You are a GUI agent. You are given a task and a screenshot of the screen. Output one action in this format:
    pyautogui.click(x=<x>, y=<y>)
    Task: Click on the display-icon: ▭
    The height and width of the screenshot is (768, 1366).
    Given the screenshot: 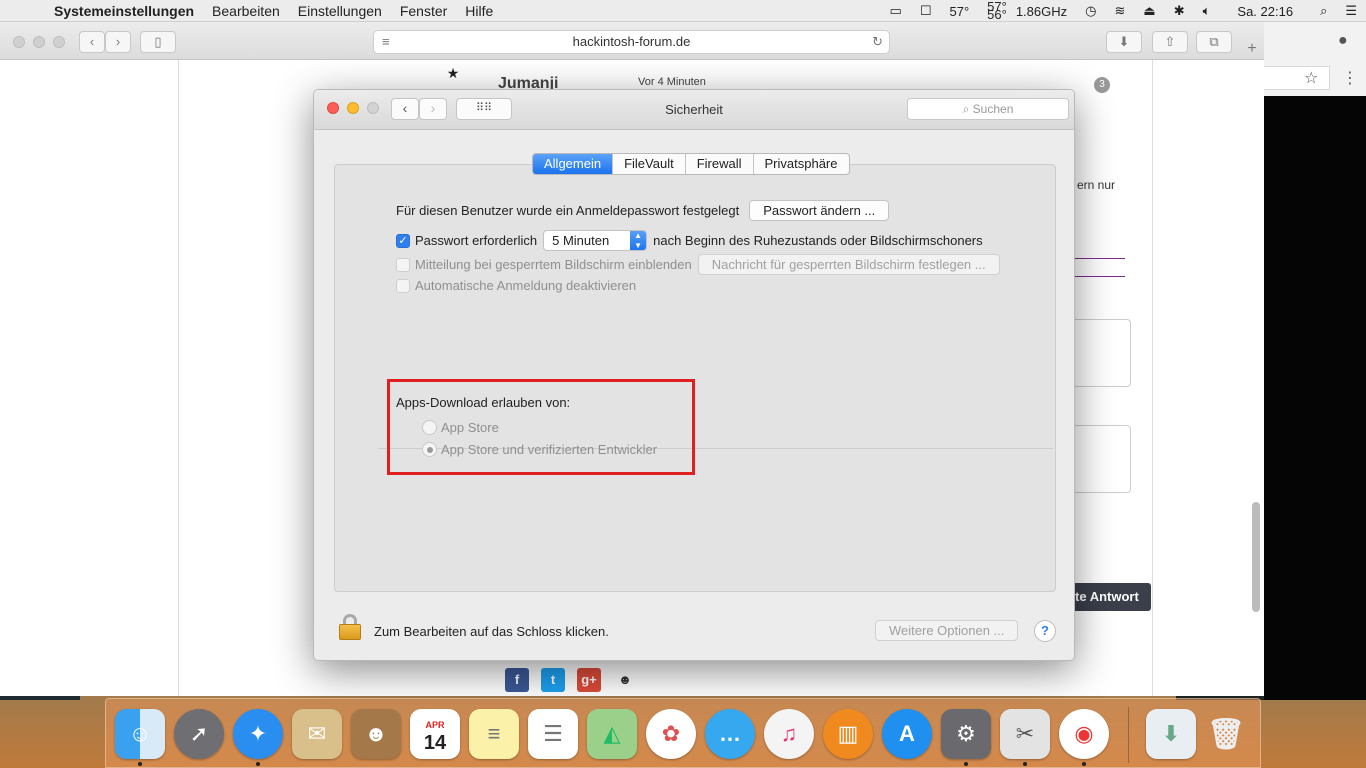 What is the action you would take?
    pyautogui.click(x=896, y=11)
    